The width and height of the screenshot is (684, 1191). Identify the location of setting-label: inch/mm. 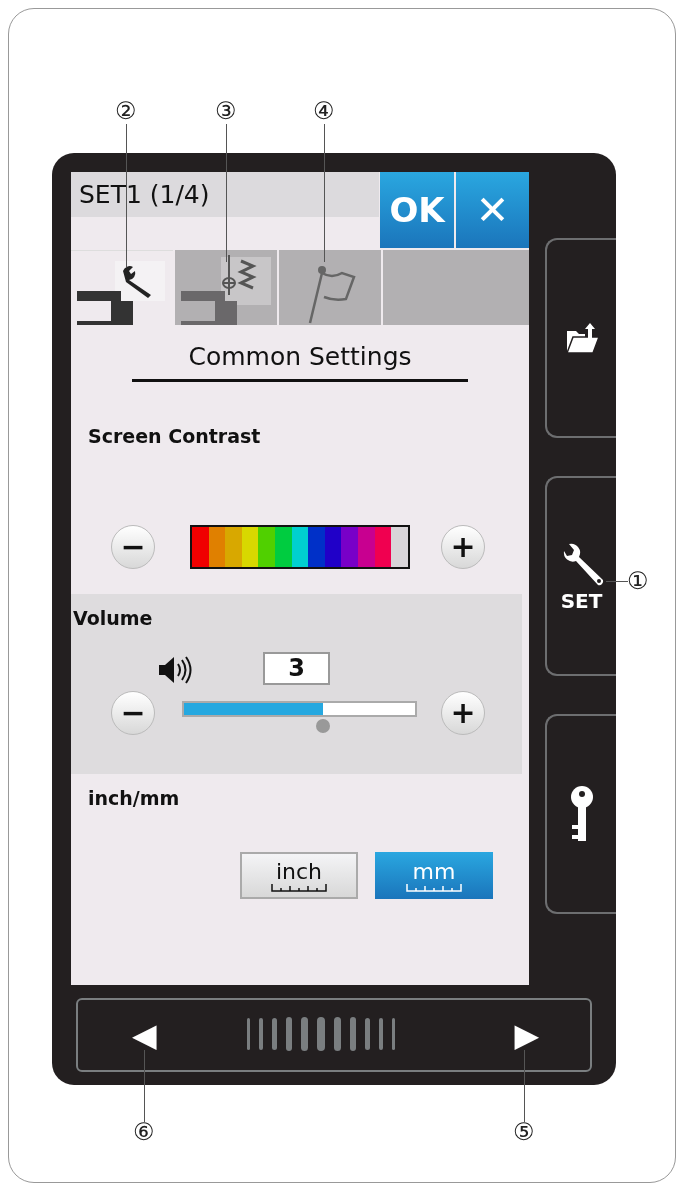
(134, 798).